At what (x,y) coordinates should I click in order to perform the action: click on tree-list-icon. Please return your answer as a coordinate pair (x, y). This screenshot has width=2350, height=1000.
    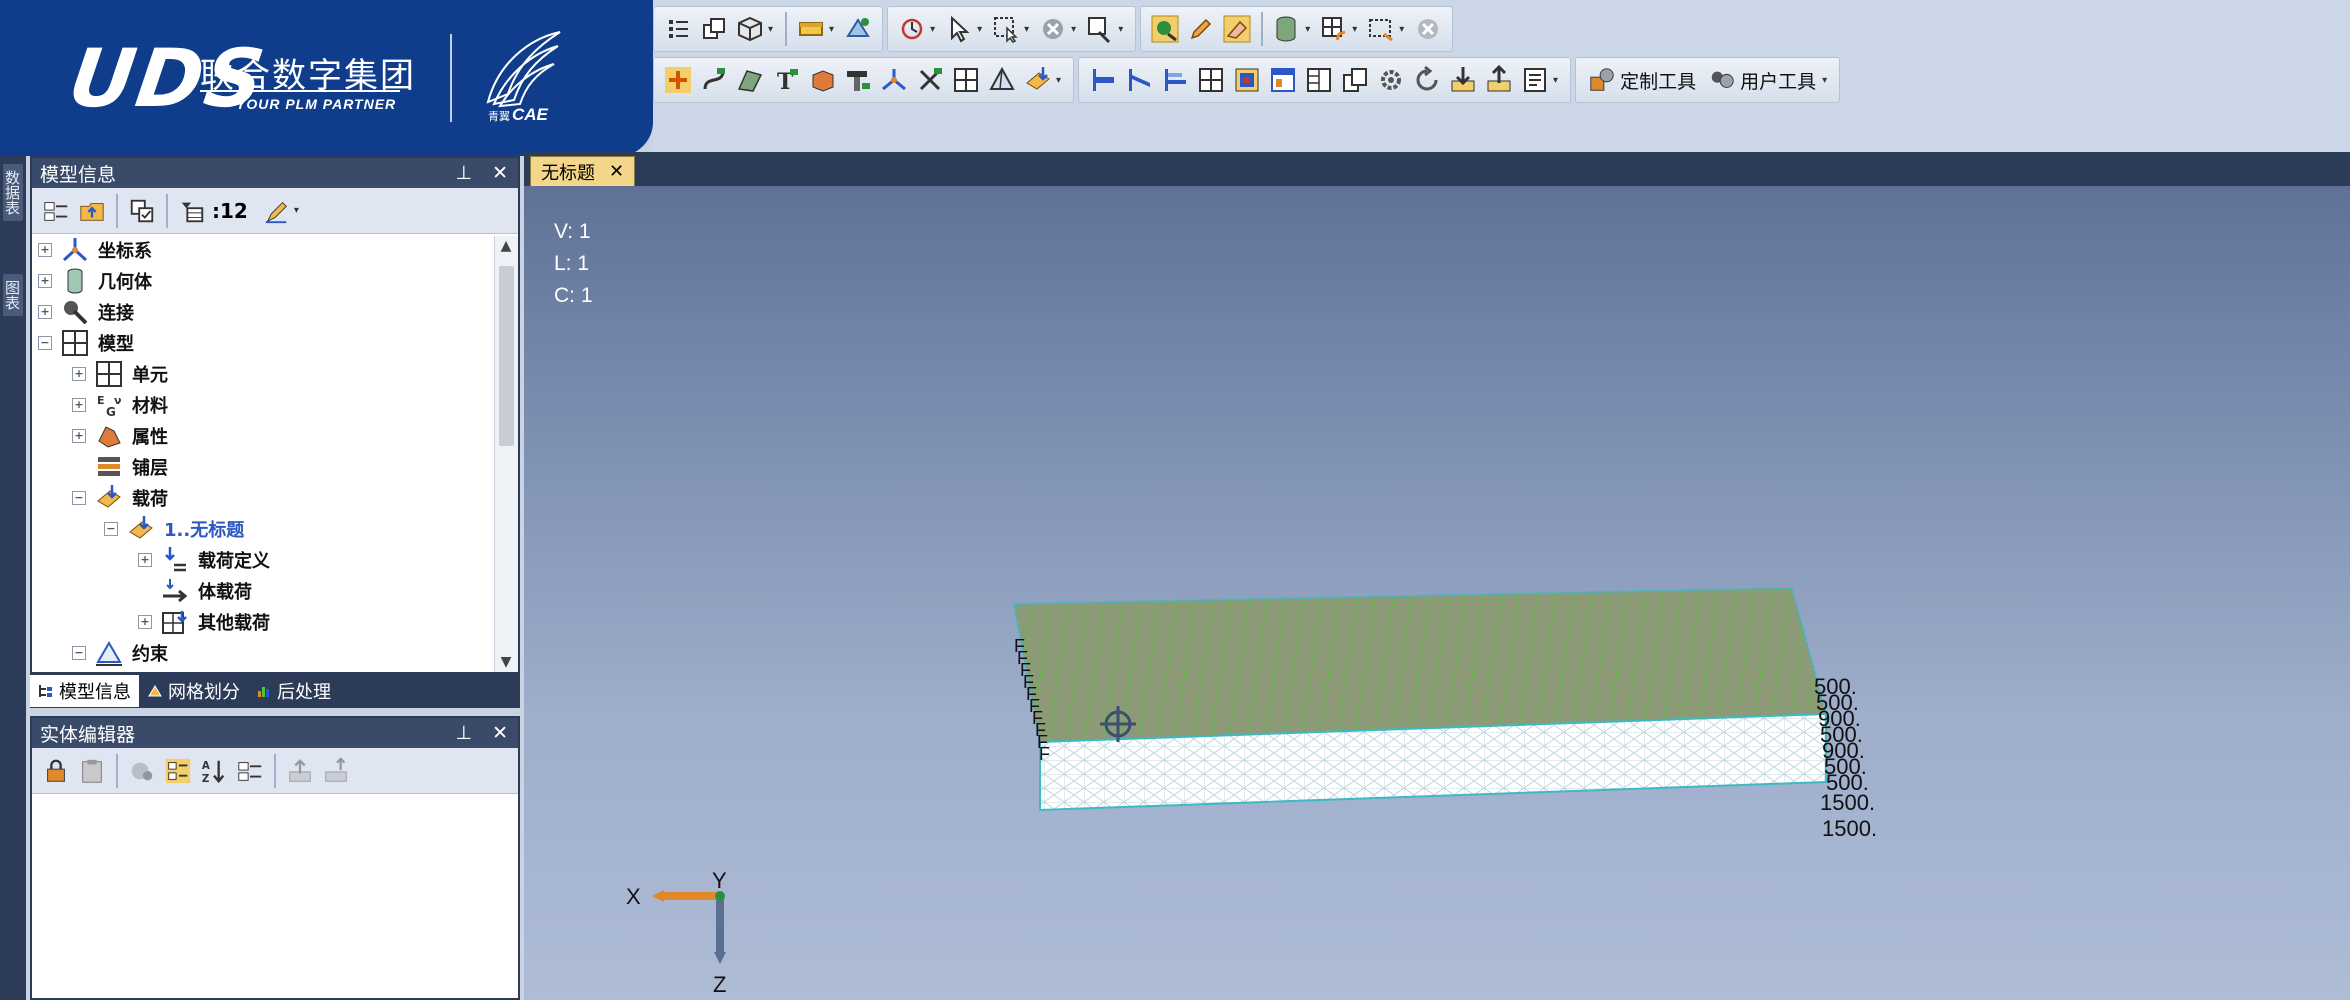
    Looking at the image, I should click on (56, 211).